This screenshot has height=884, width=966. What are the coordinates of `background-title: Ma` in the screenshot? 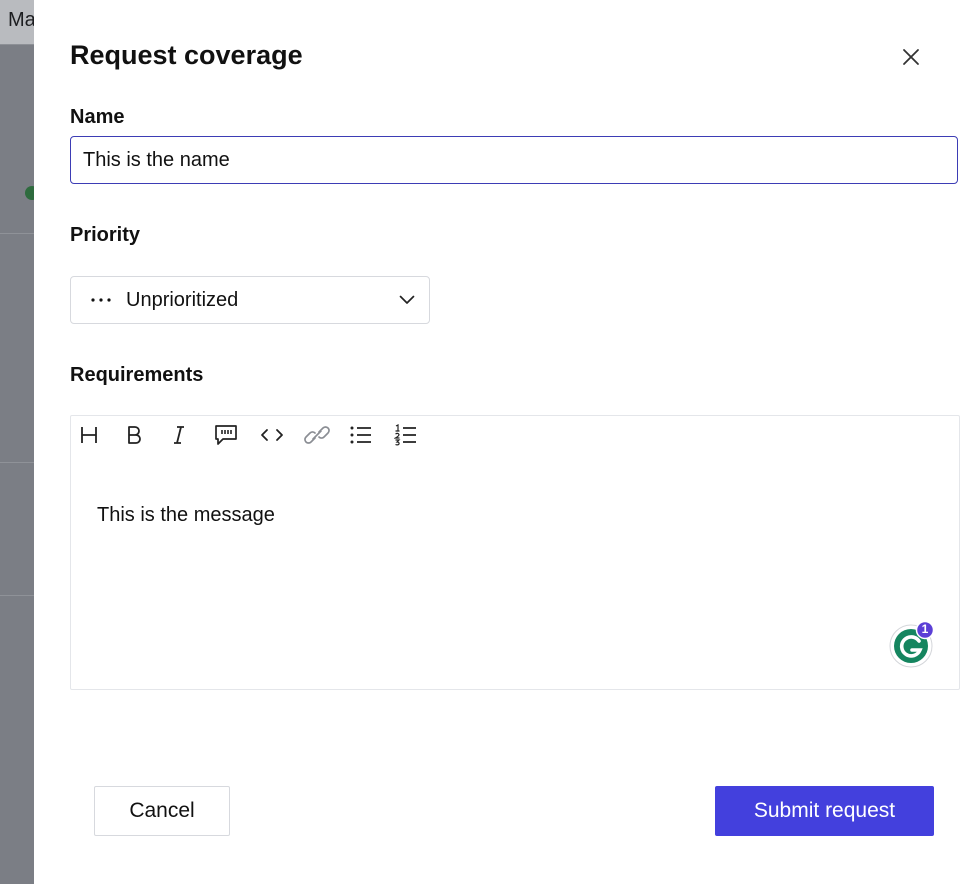 It's located at (21, 20).